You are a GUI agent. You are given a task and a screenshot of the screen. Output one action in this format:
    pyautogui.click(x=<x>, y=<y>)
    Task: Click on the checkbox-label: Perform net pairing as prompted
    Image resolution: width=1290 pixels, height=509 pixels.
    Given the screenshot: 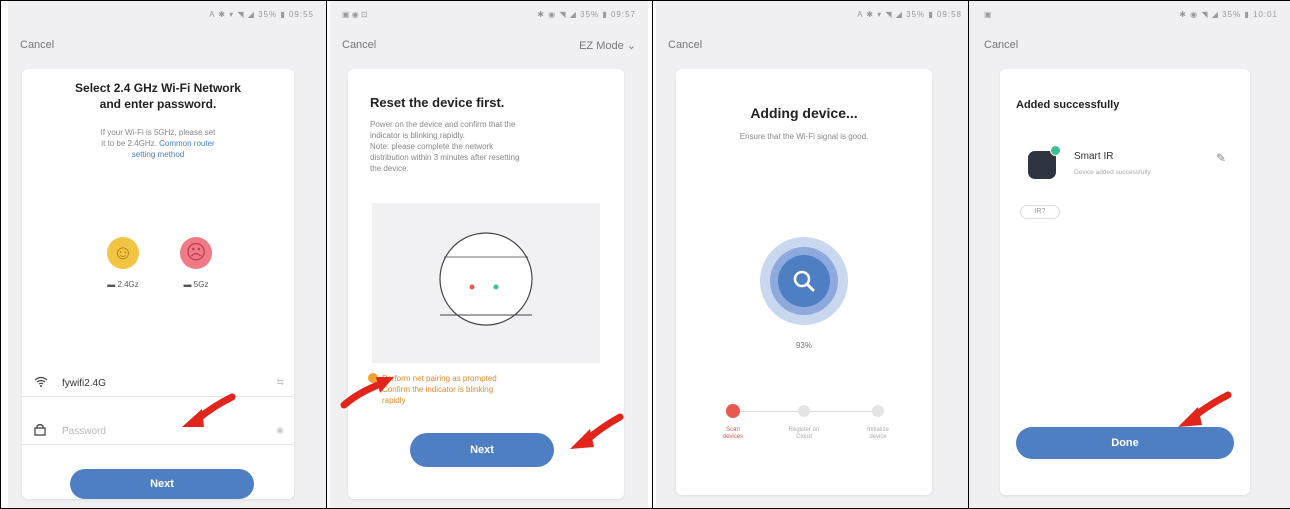 What is the action you would take?
    pyautogui.click(x=439, y=378)
    